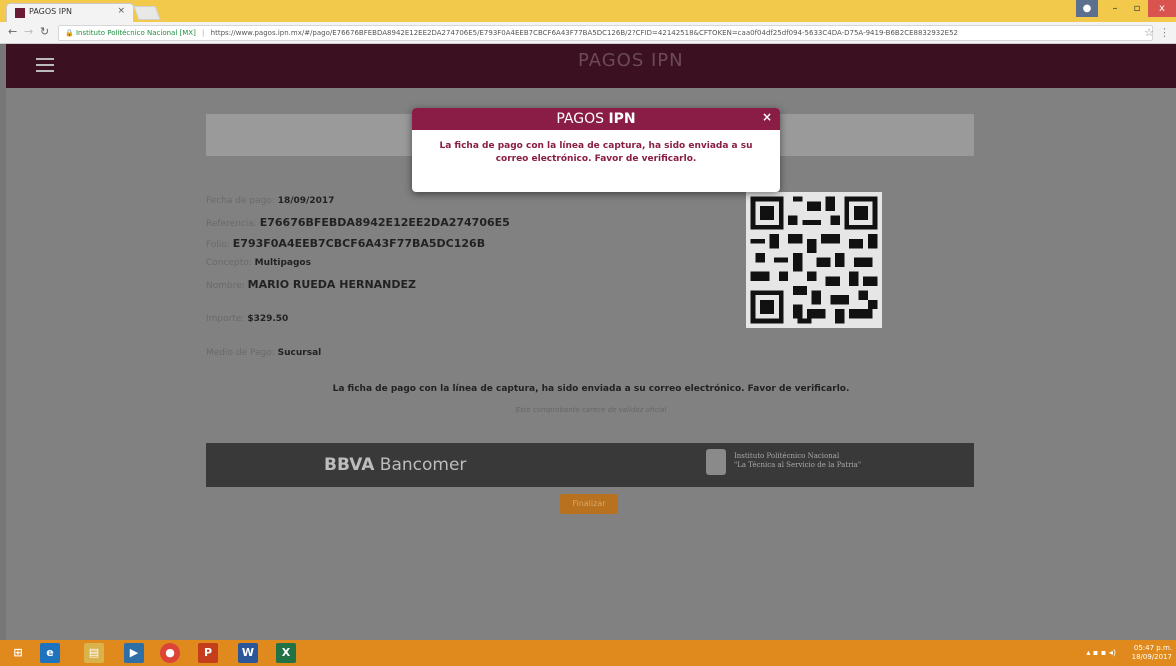 This screenshot has width=1176, height=666. What do you see at coordinates (798, 465) in the screenshot?
I see `institution-motto: "La Técnica al Servicio de la Patria"` at bounding box center [798, 465].